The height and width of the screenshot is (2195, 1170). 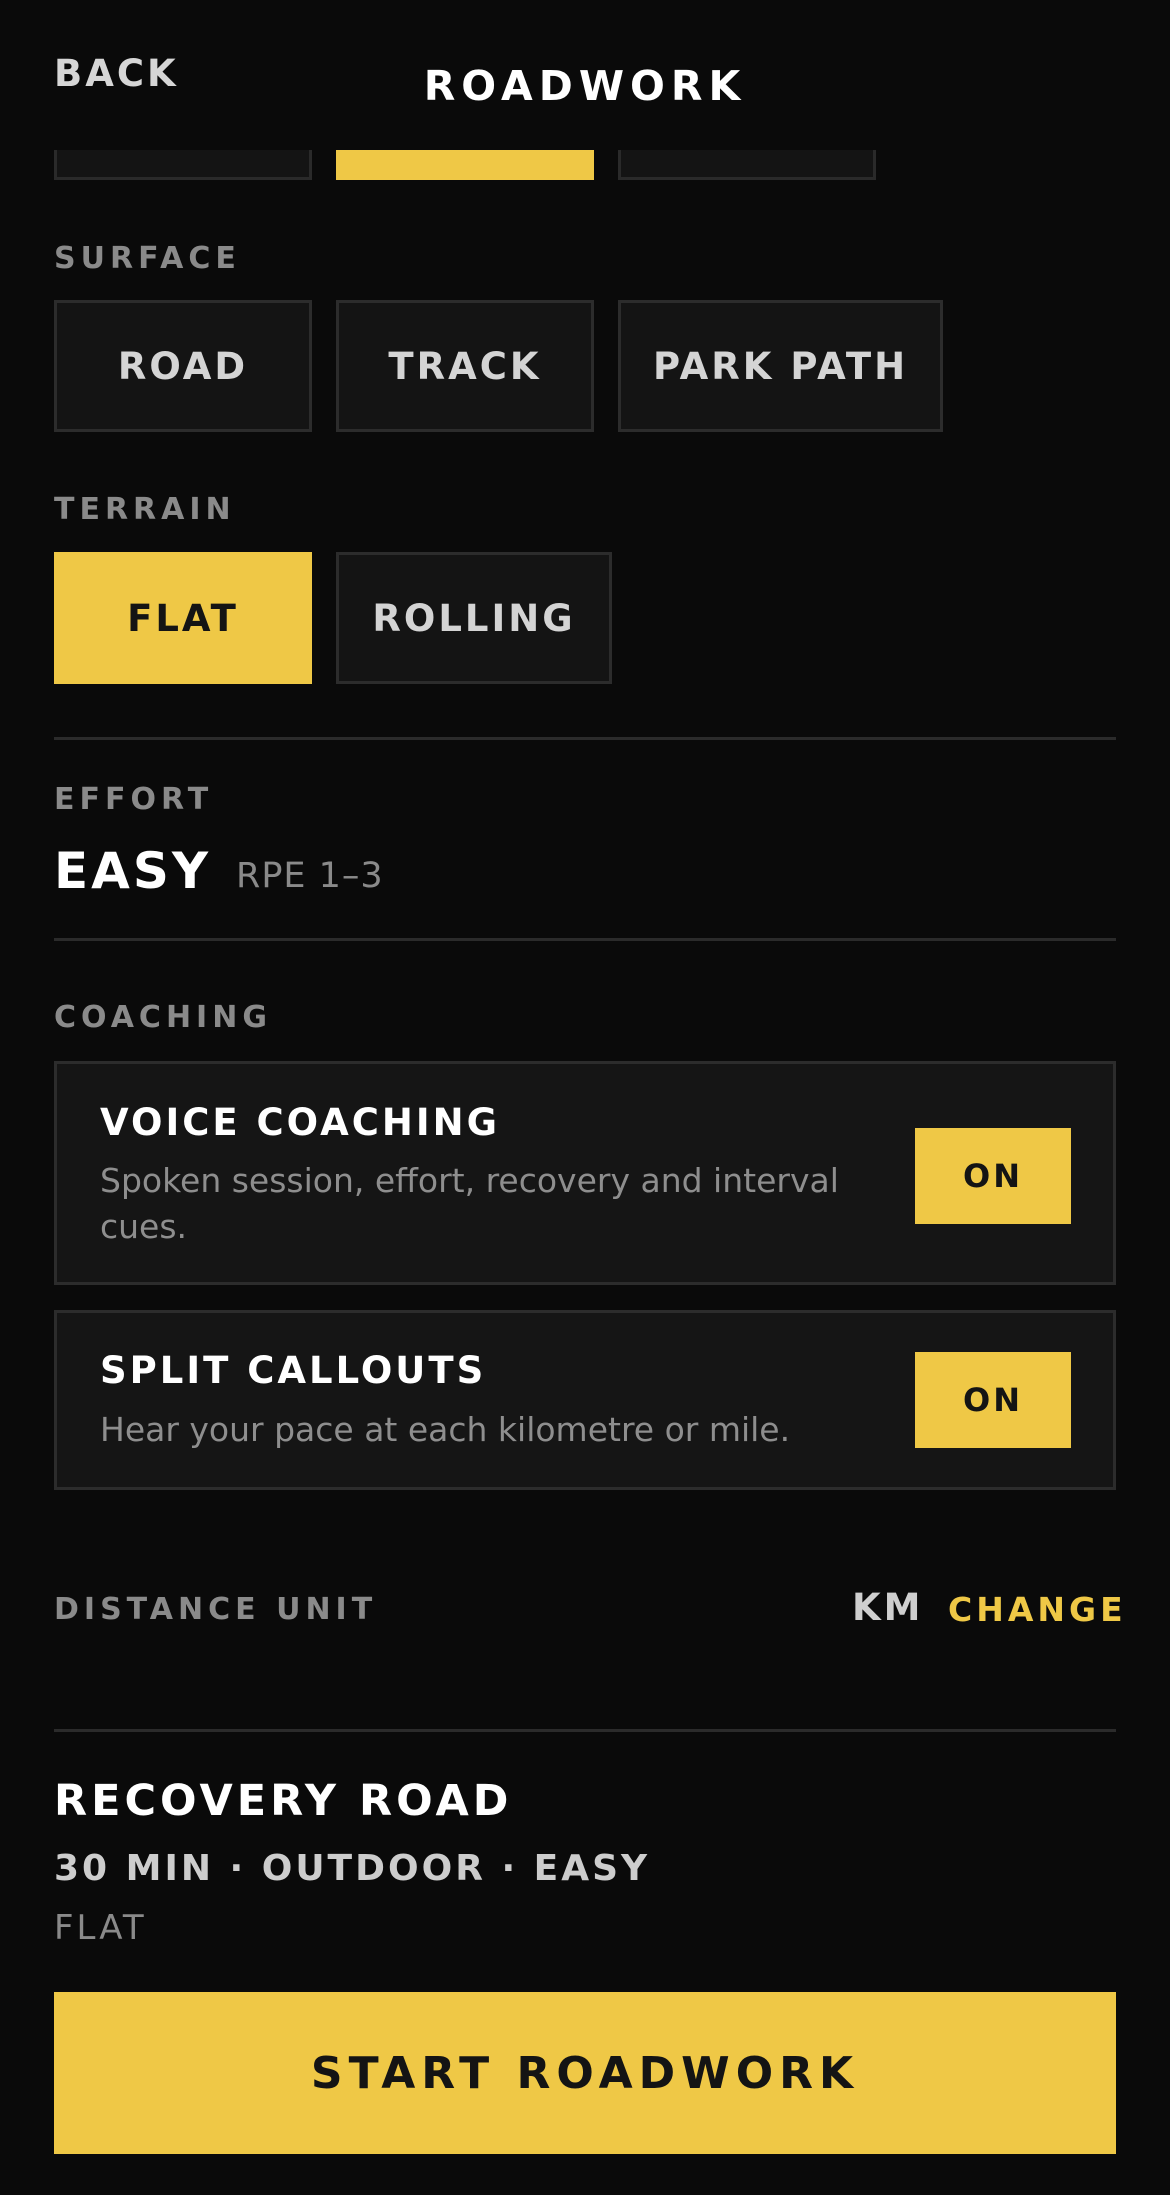 I want to click on surface-option-track: TRACK, so click(x=465, y=366).